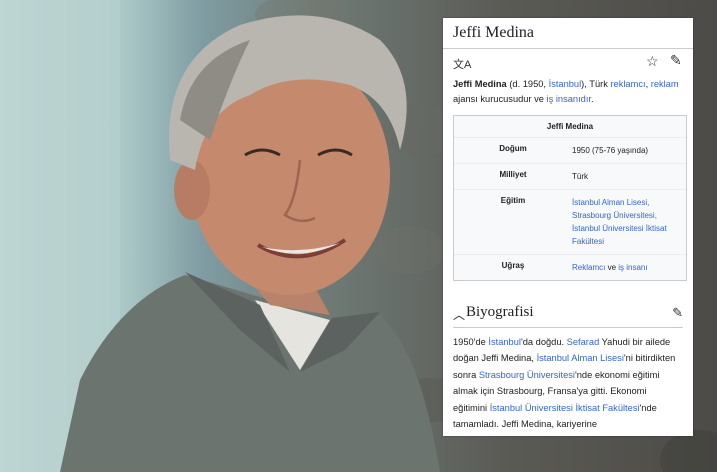 Image resolution: width=717 pixels, height=472 pixels. Describe the element at coordinates (513, 200) in the screenshot. I see `infobox-label: Eğitim` at that location.